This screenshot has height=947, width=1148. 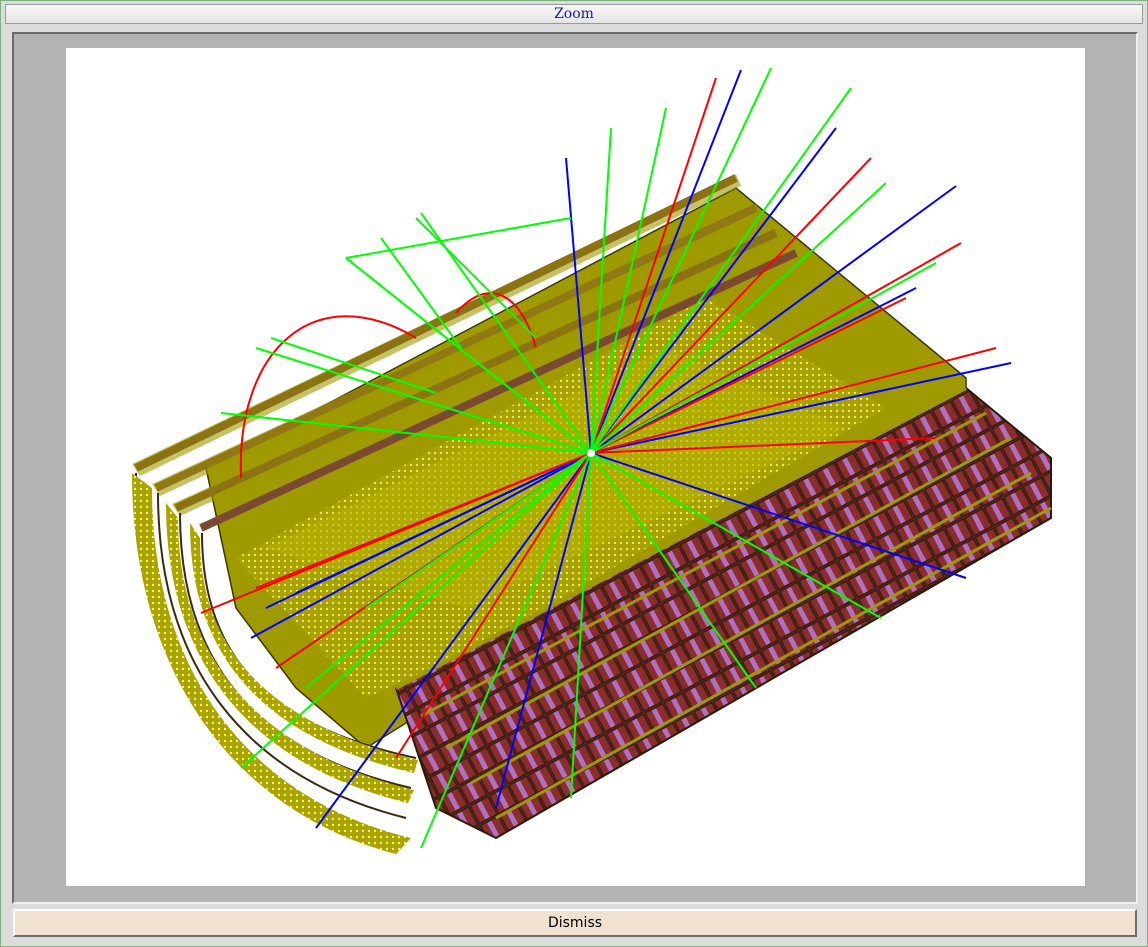 I want to click on window-title: Zoom, so click(x=574, y=14).